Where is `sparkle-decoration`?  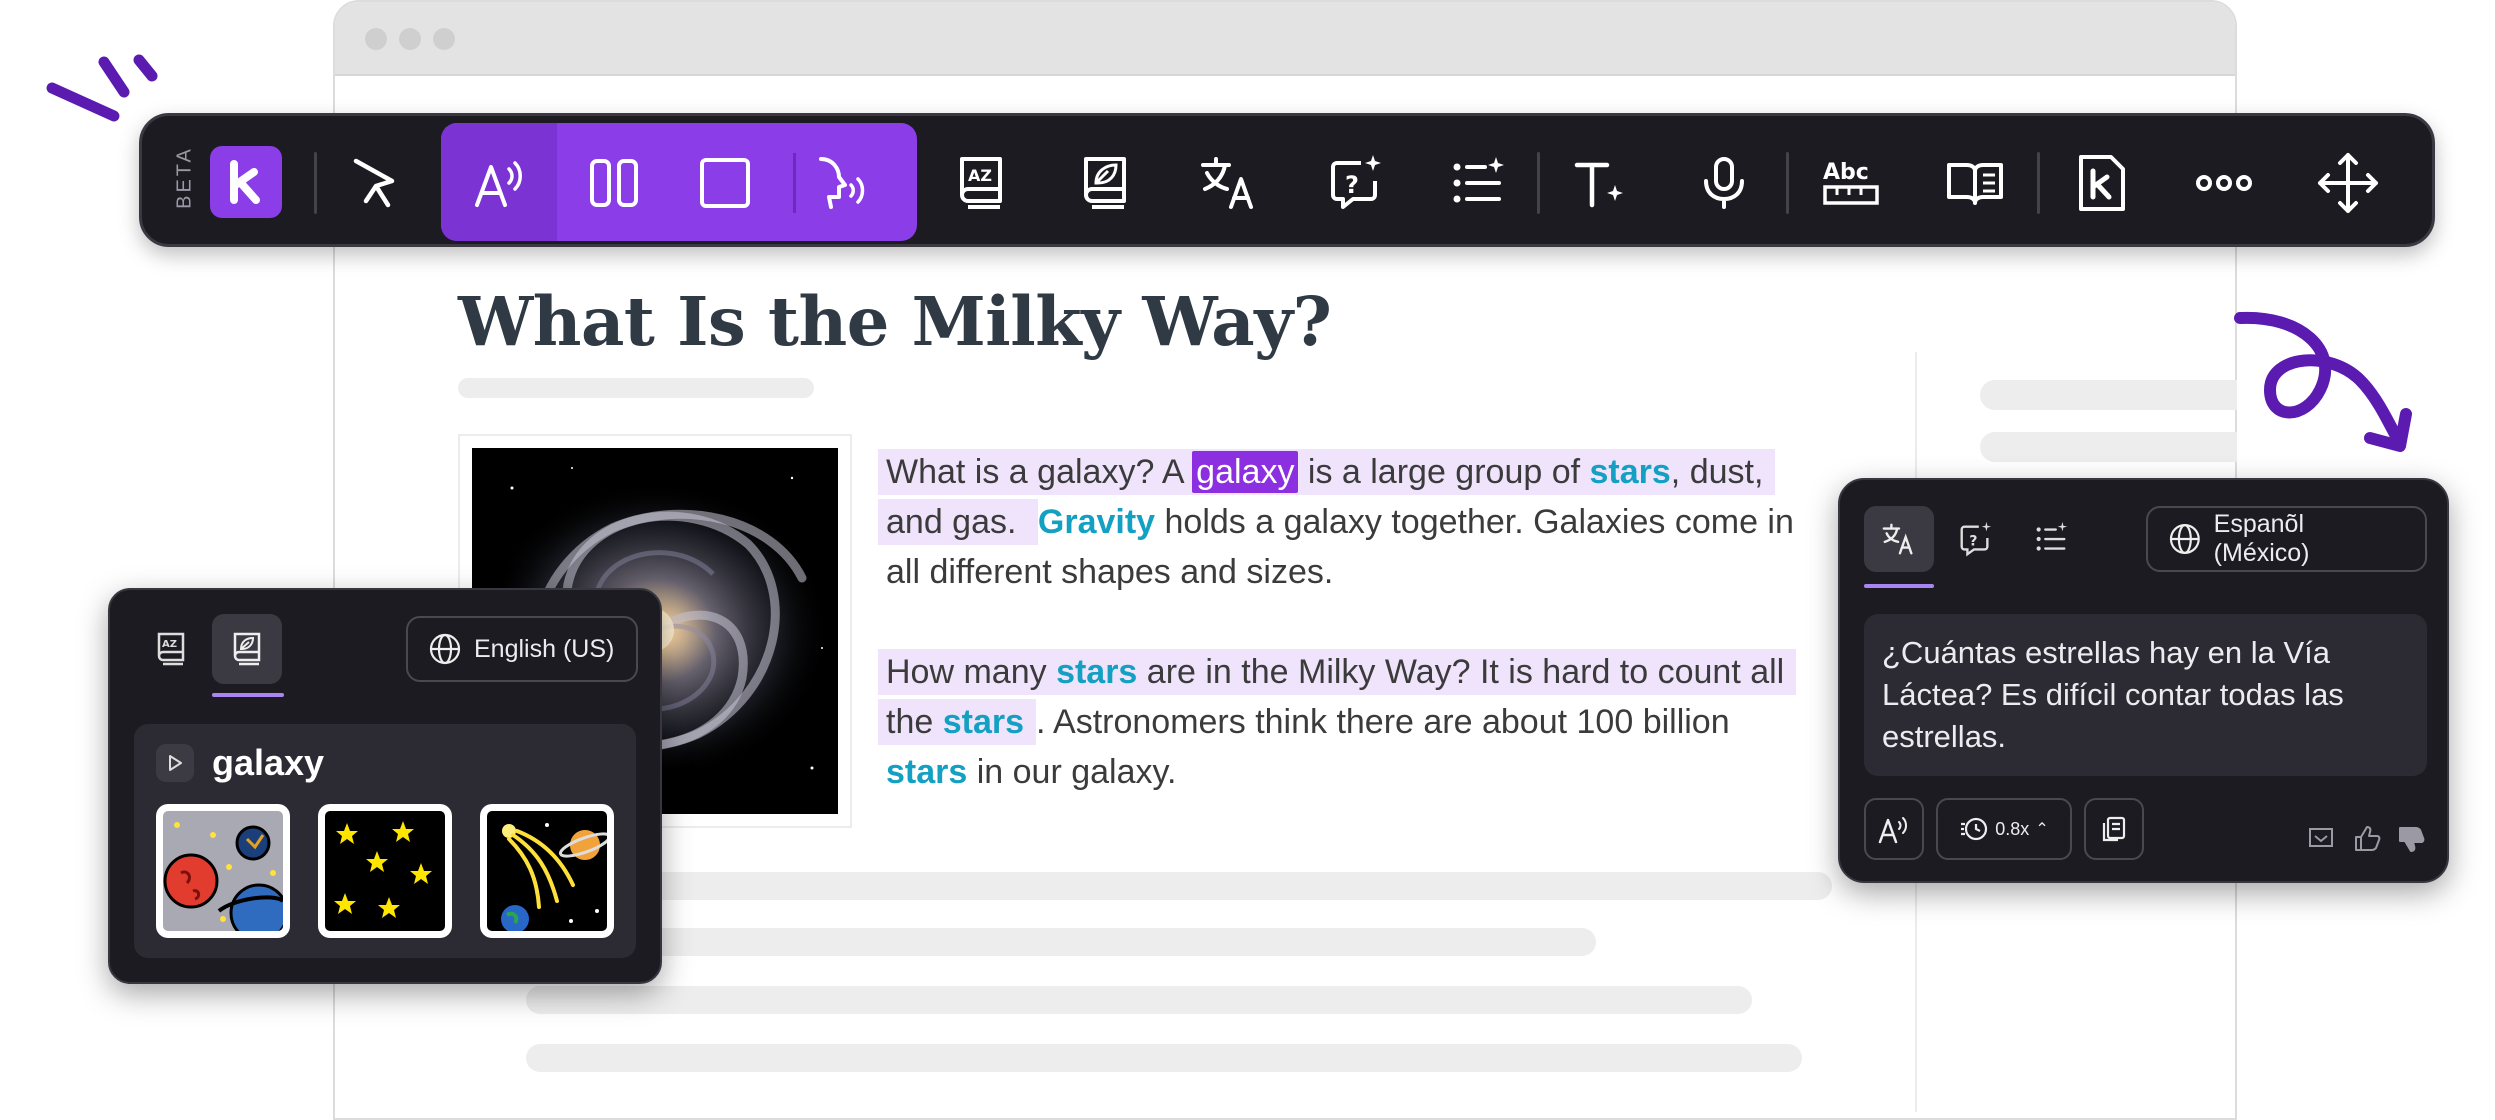
sparkle-decoration is located at coordinates (102, 88).